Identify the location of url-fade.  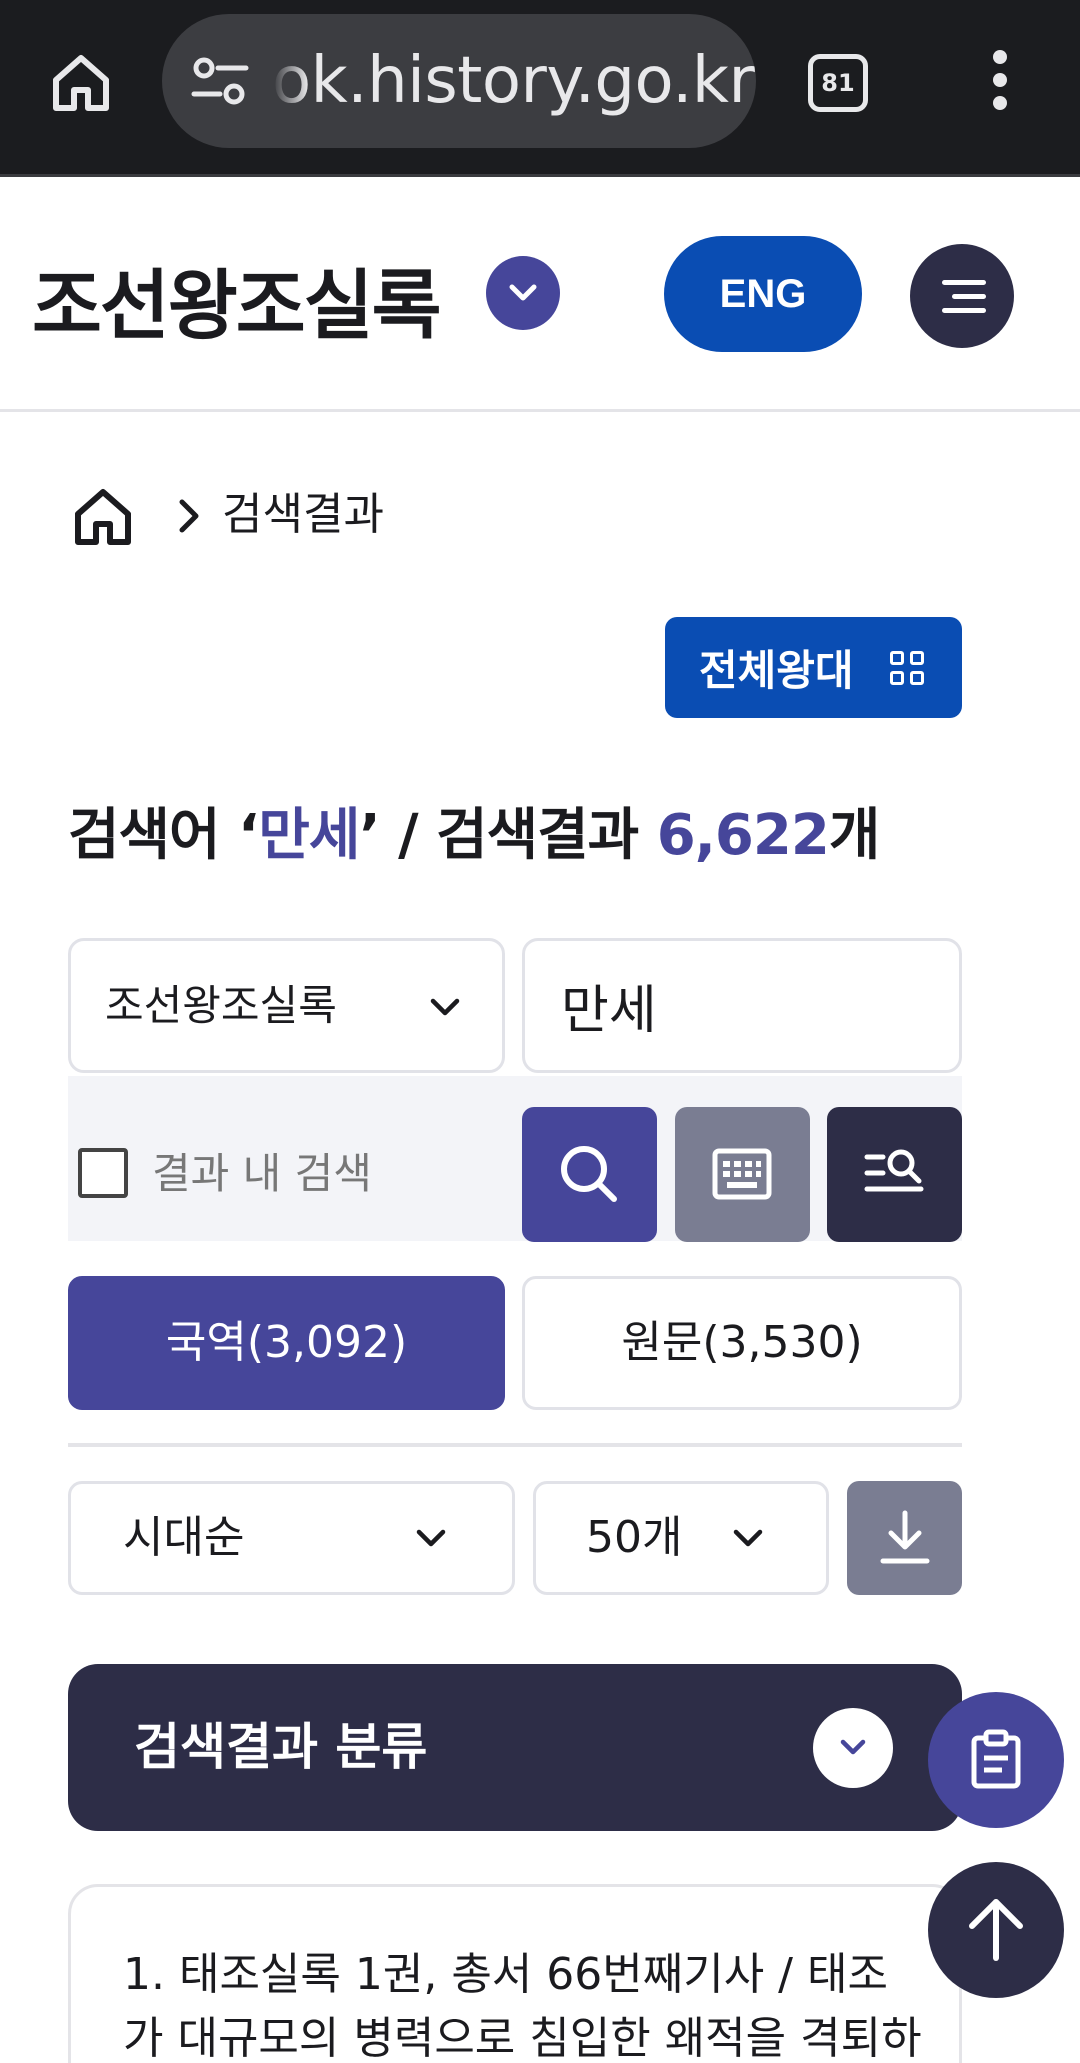
(283, 81).